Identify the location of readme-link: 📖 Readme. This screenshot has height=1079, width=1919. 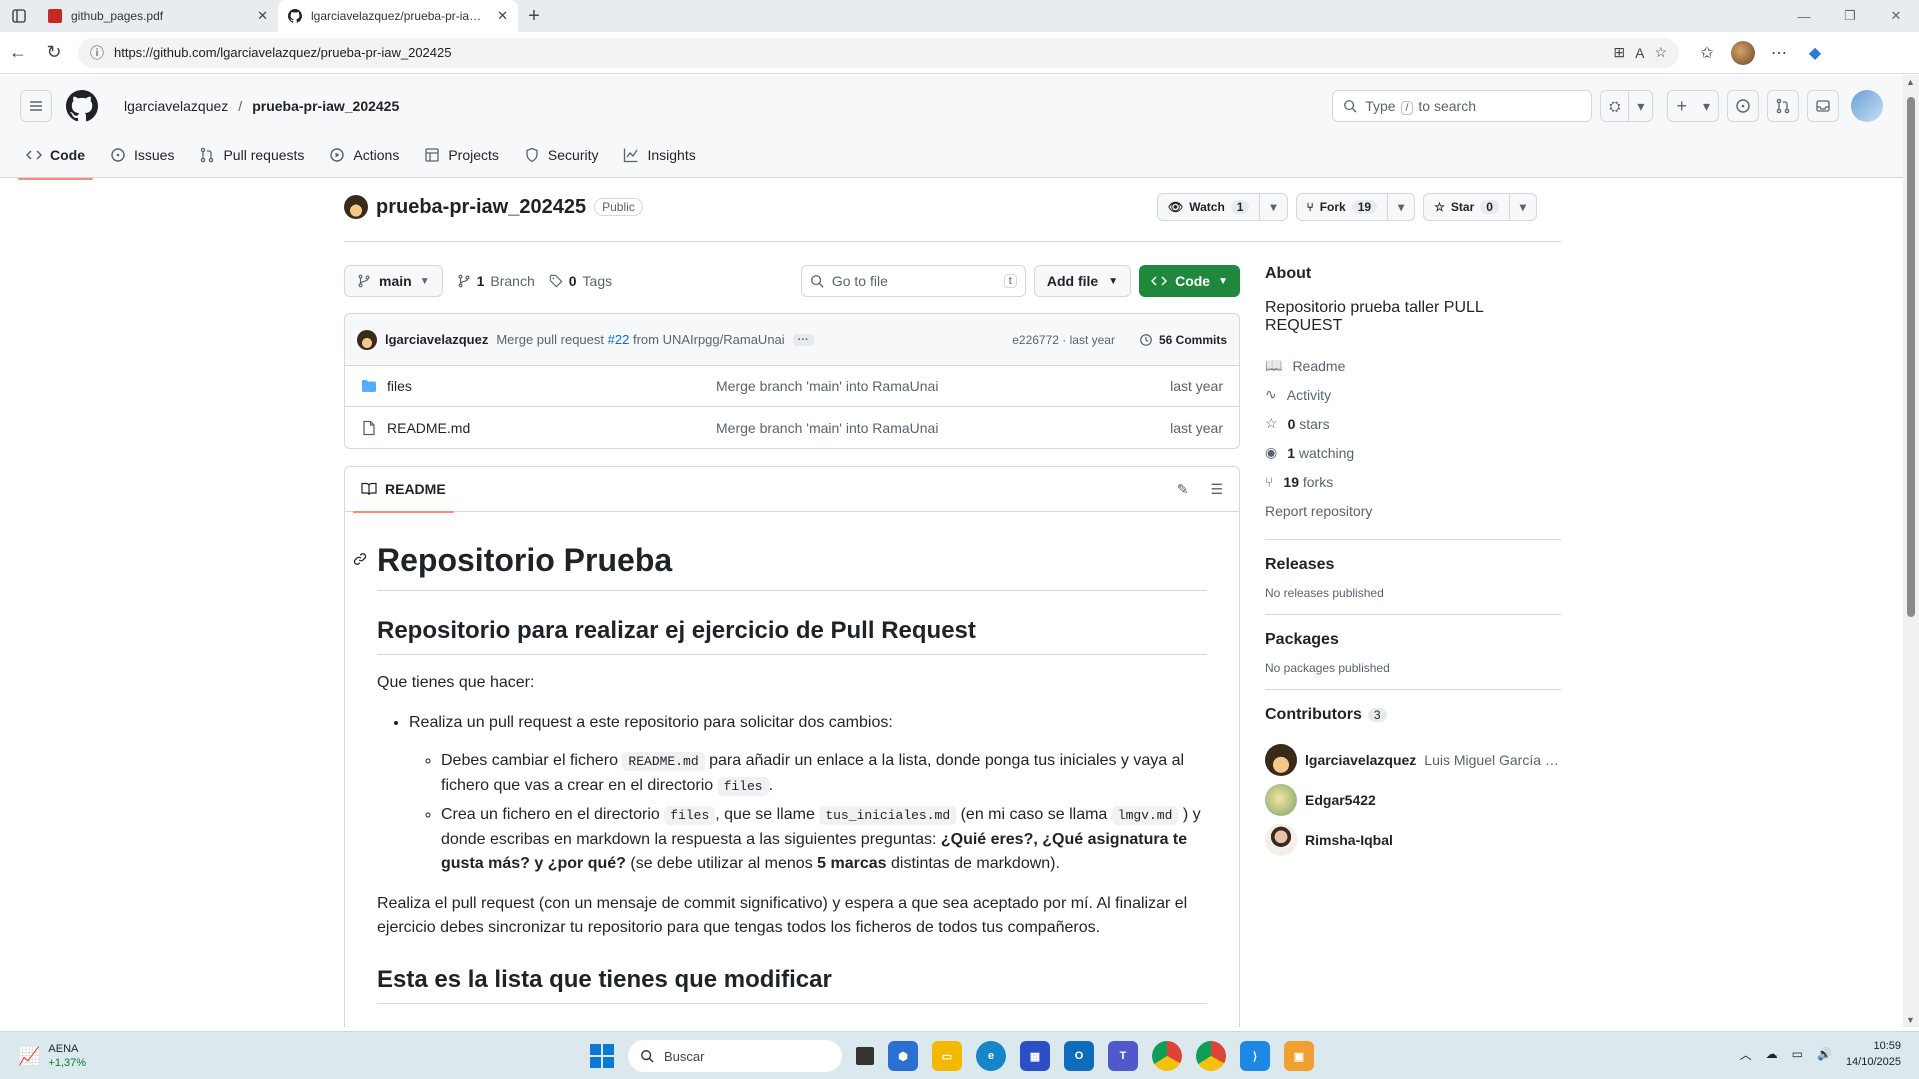
(1413, 365).